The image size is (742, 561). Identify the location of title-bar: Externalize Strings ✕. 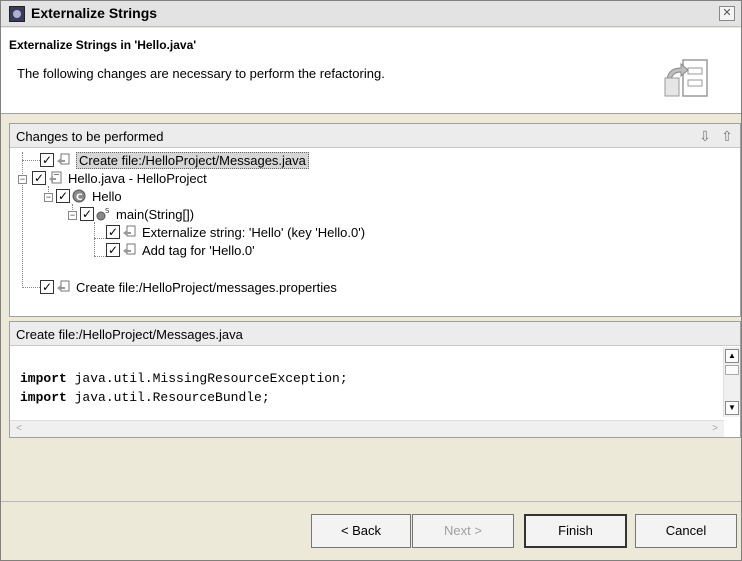
(371, 14).